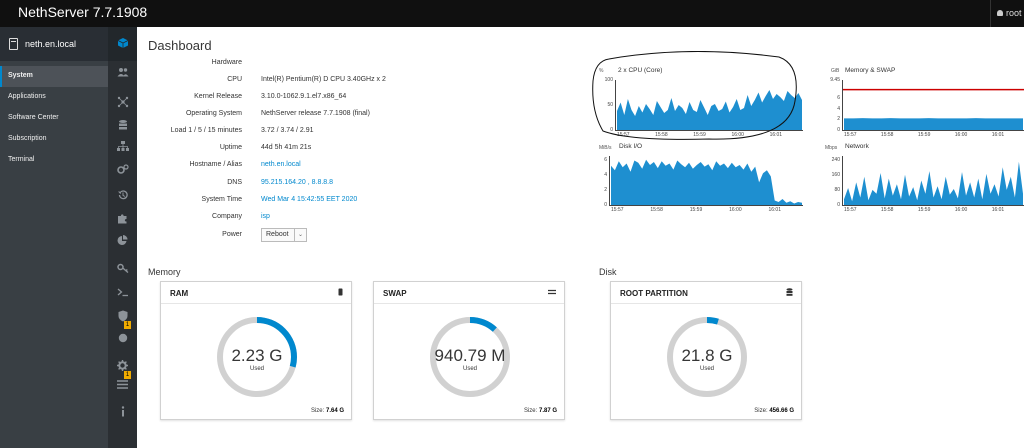  Describe the element at coordinates (122, 370) in the screenshot. I see `gear-icon: 1` at that location.